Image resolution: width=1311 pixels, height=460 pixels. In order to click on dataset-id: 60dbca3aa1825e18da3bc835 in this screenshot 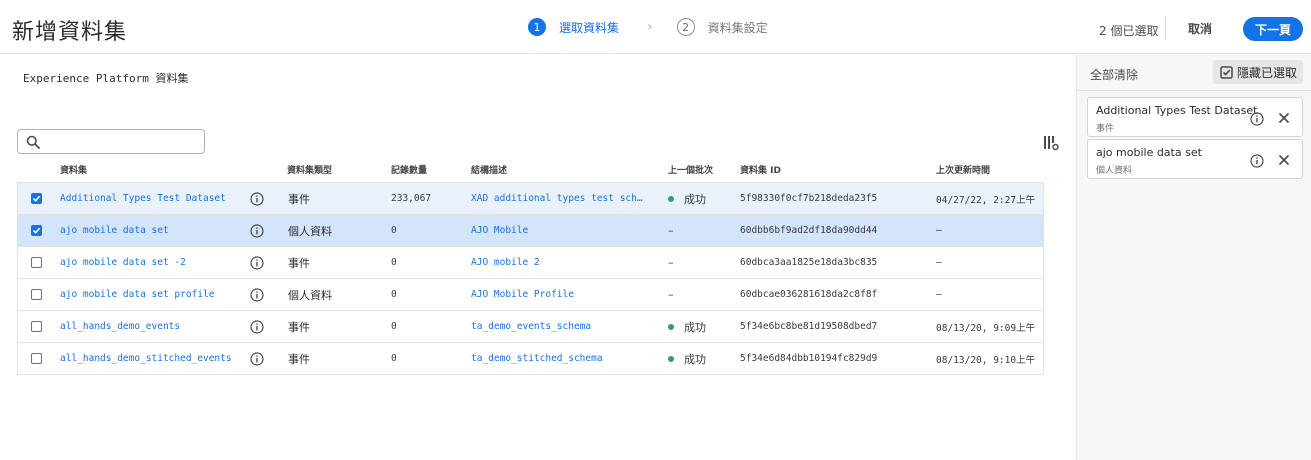, I will do `click(809, 262)`.